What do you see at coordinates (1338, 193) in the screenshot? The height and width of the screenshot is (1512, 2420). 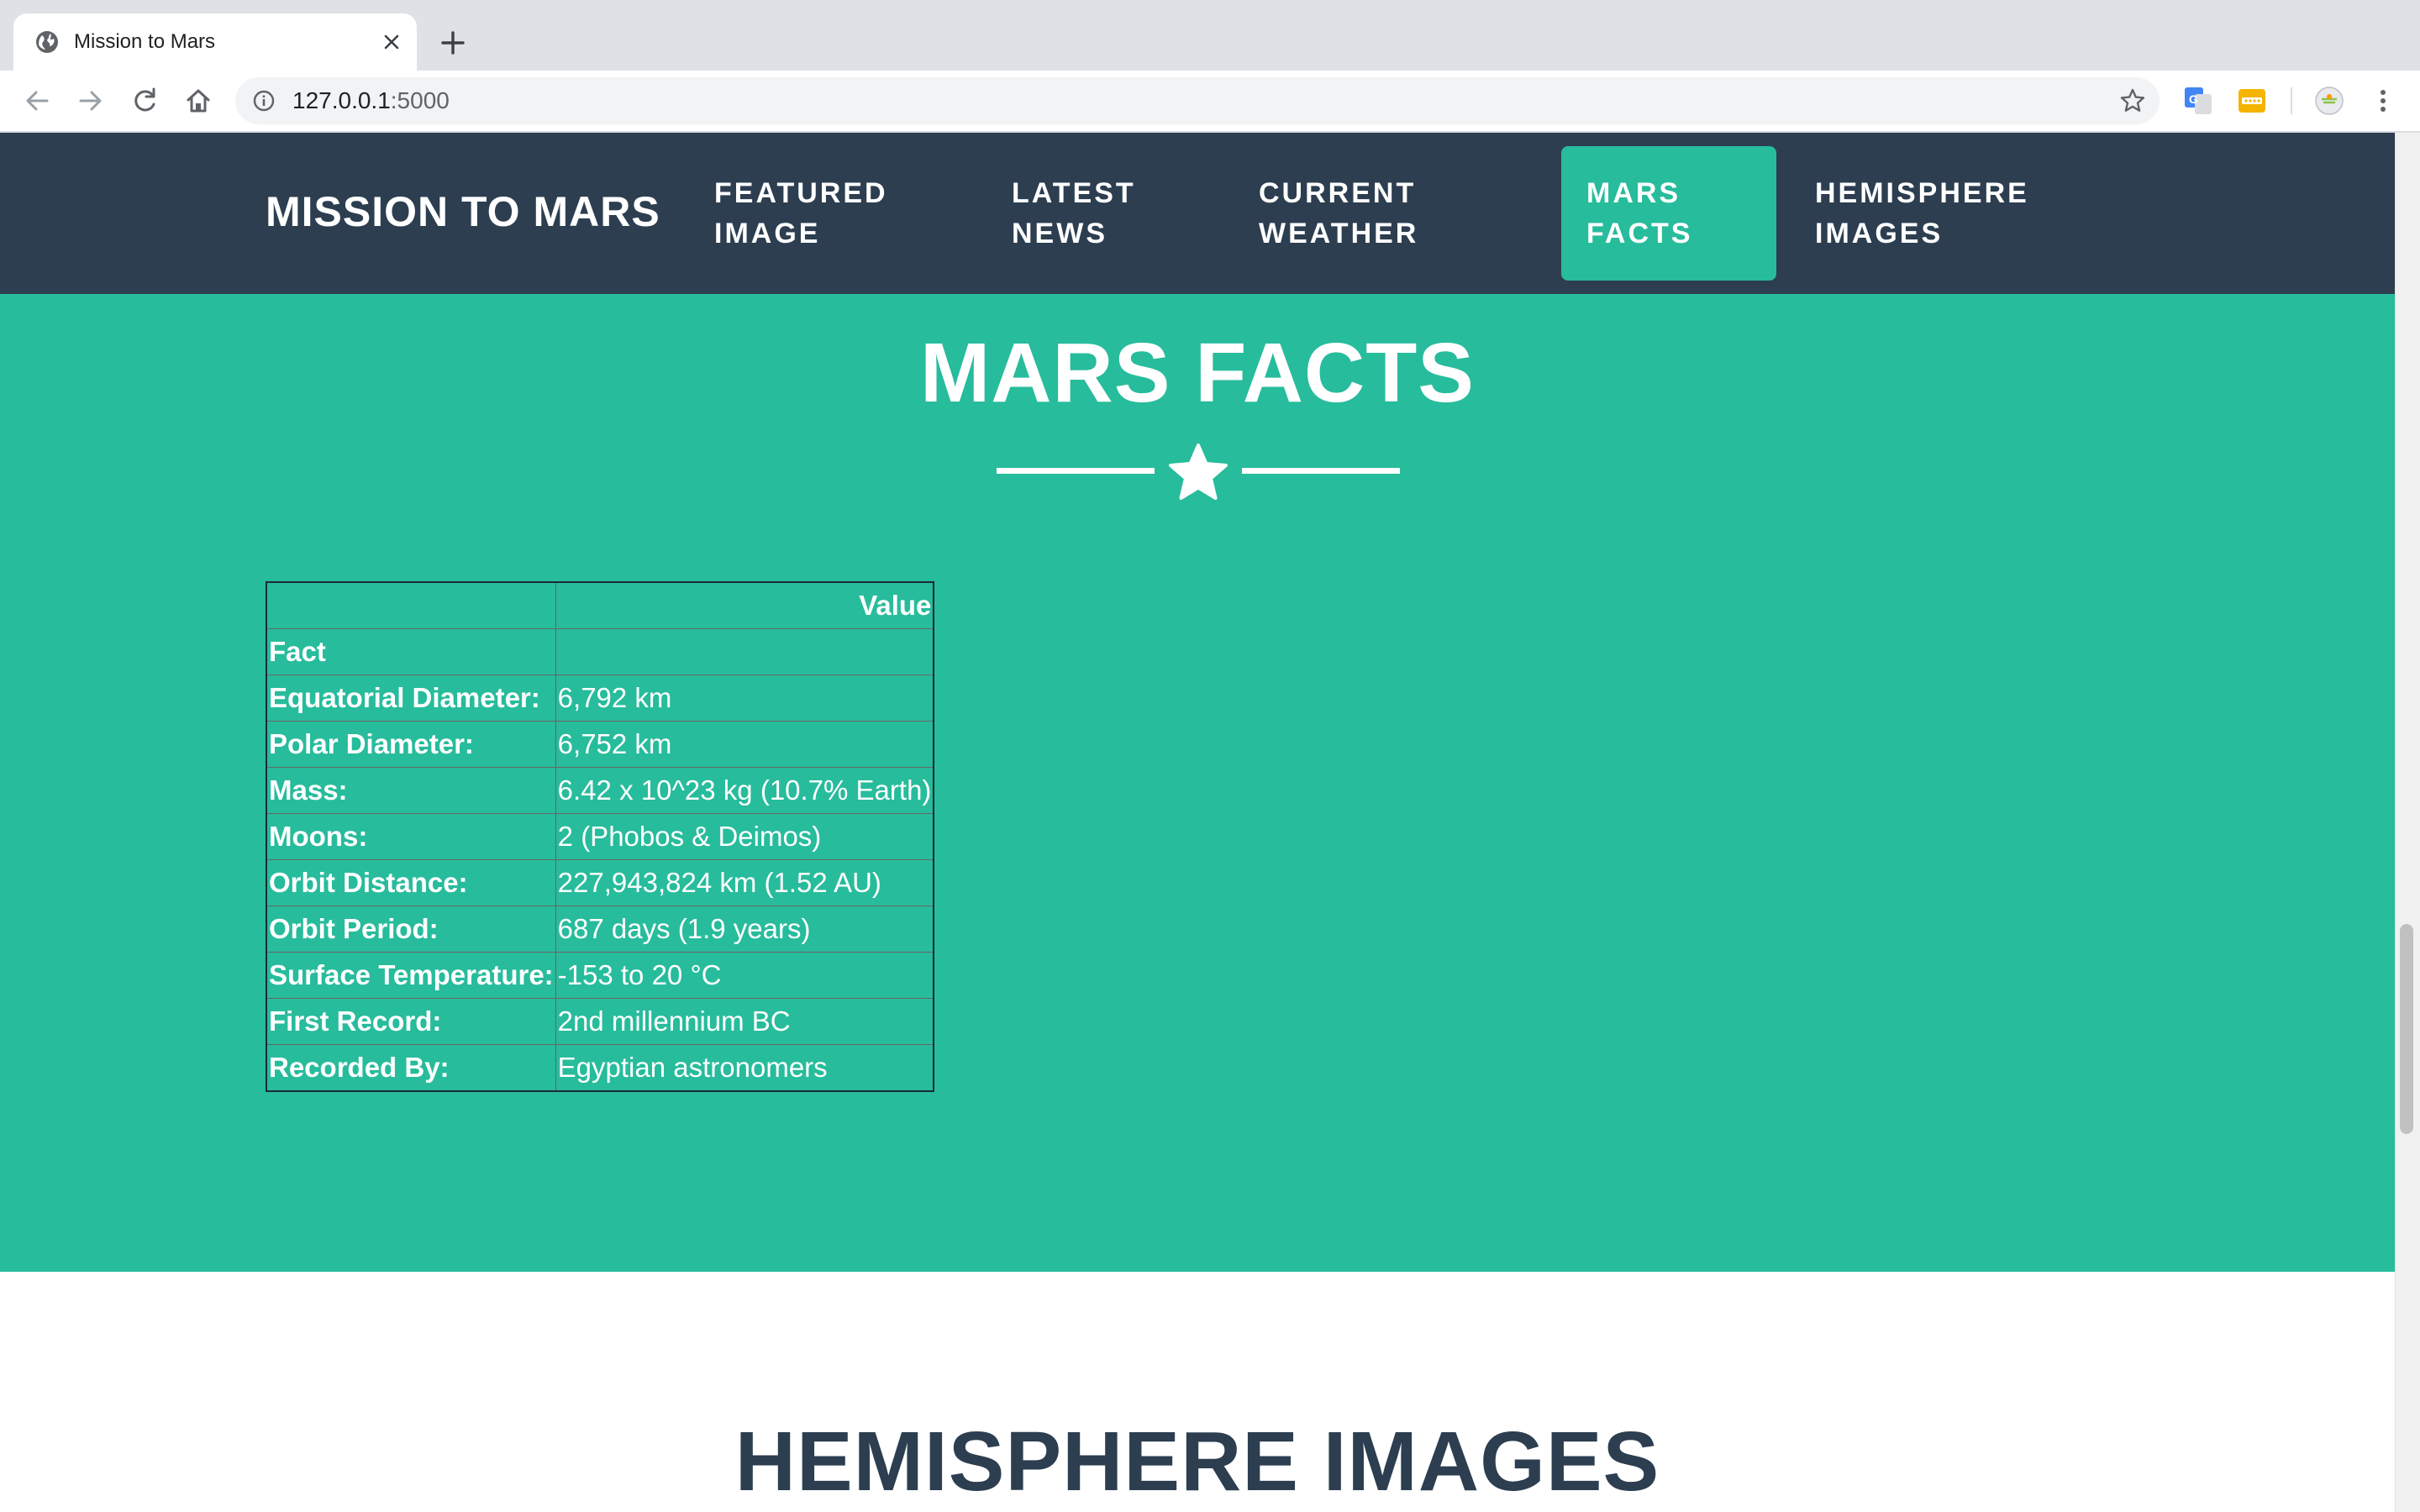 I see `nav-label-line1: CURRENT` at bounding box center [1338, 193].